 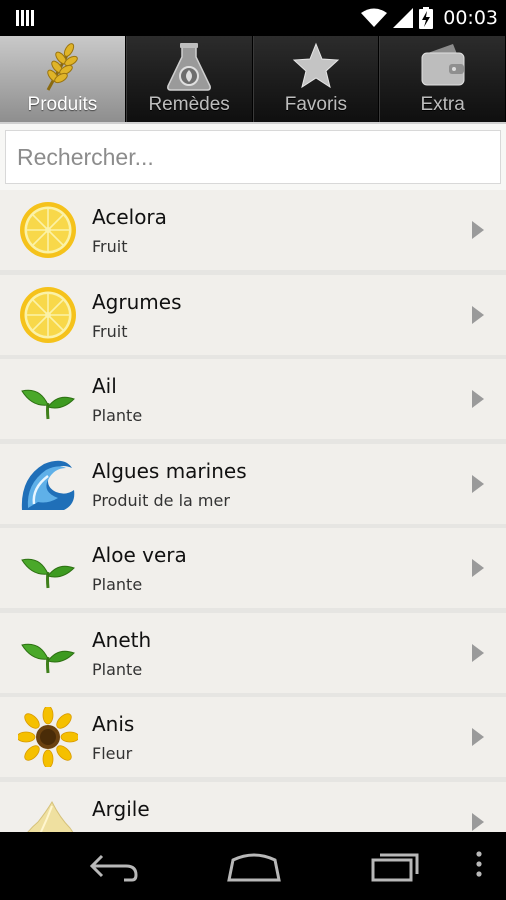 I want to click on item-name: Aloe vera, so click(x=139, y=555).